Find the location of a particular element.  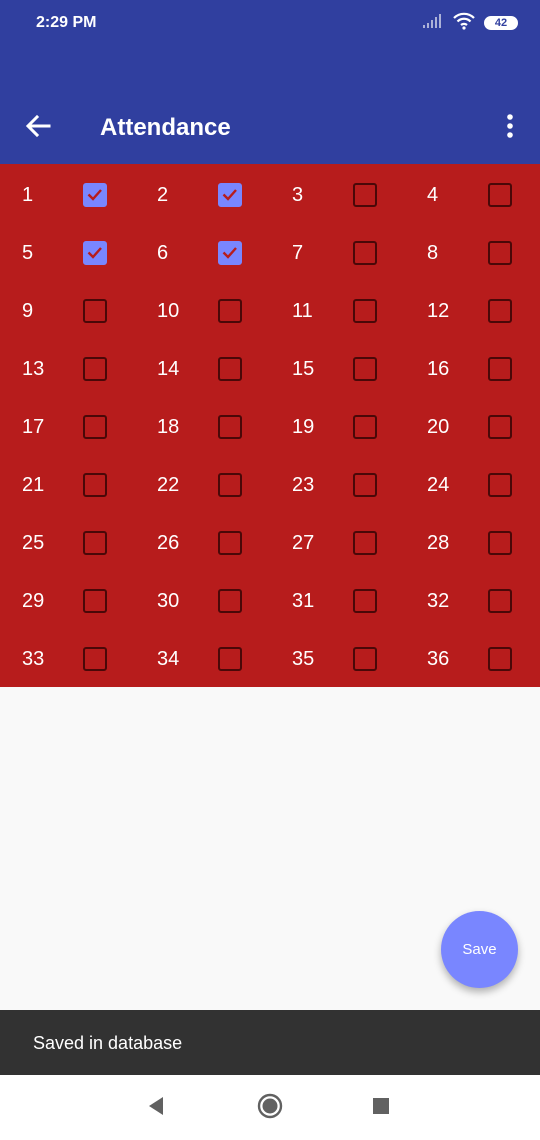

overflow-menu-button is located at coordinates (510, 128).